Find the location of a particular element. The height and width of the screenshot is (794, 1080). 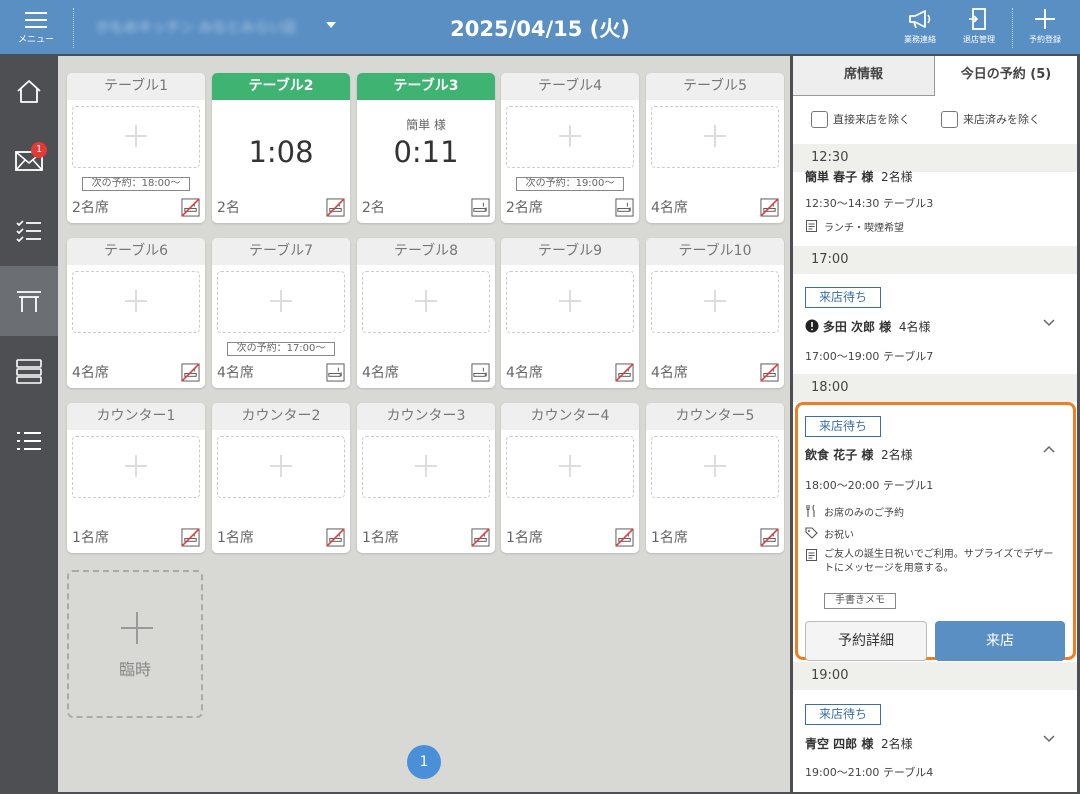

sidebar-item-layout is located at coordinates (29, 371).